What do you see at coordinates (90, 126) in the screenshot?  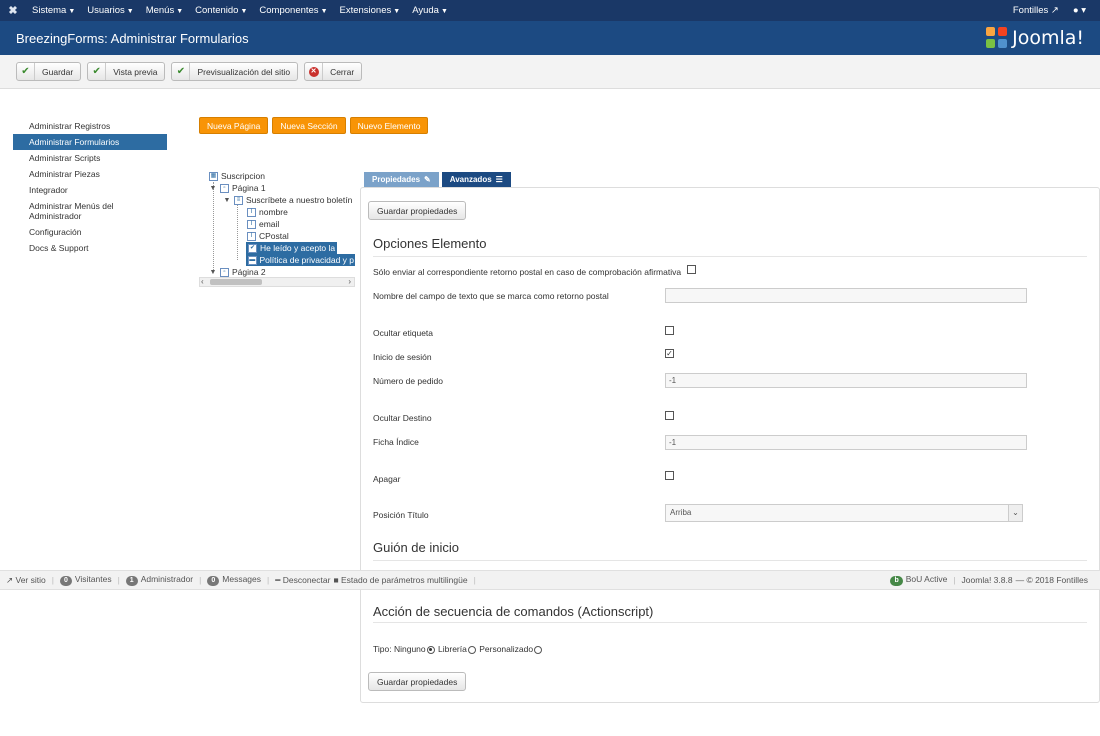 I see `sidebar-item-registros: Administrar Registros` at bounding box center [90, 126].